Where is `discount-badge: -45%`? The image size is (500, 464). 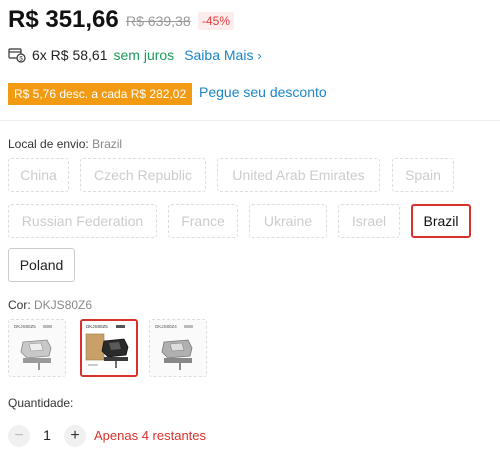 discount-badge: -45% is located at coordinates (216, 21).